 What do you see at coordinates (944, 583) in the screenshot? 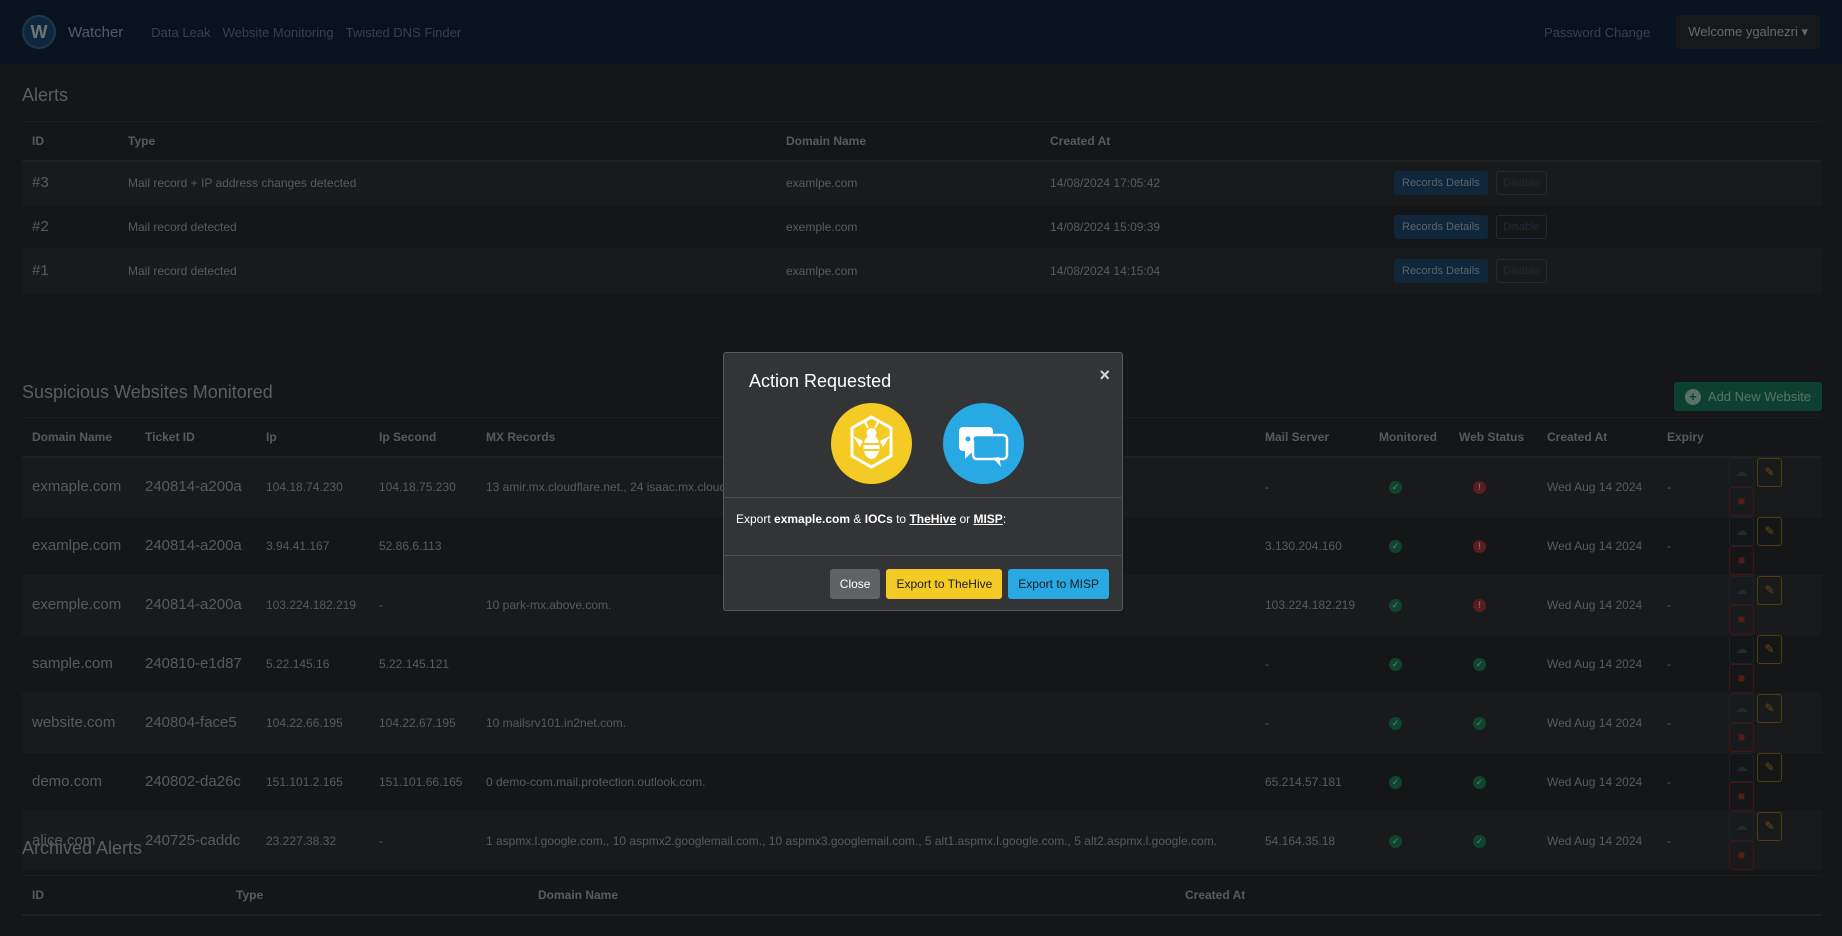
I see `export-to-thehive-button: Export to TheHive` at bounding box center [944, 583].